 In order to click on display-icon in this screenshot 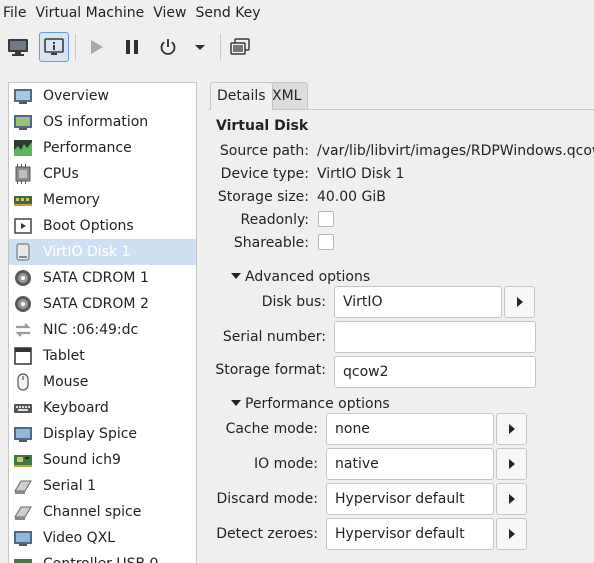, I will do `click(23, 434)`.